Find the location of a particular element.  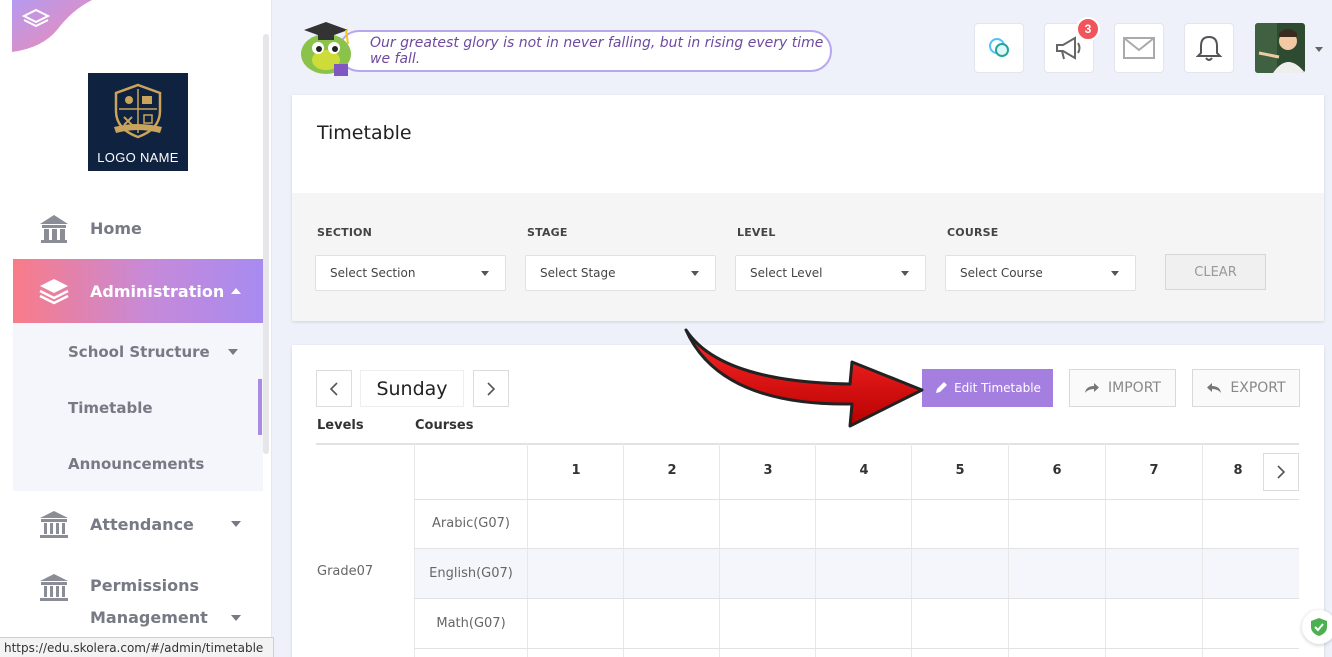

import-button: IMPORT is located at coordinates (1122, 388).